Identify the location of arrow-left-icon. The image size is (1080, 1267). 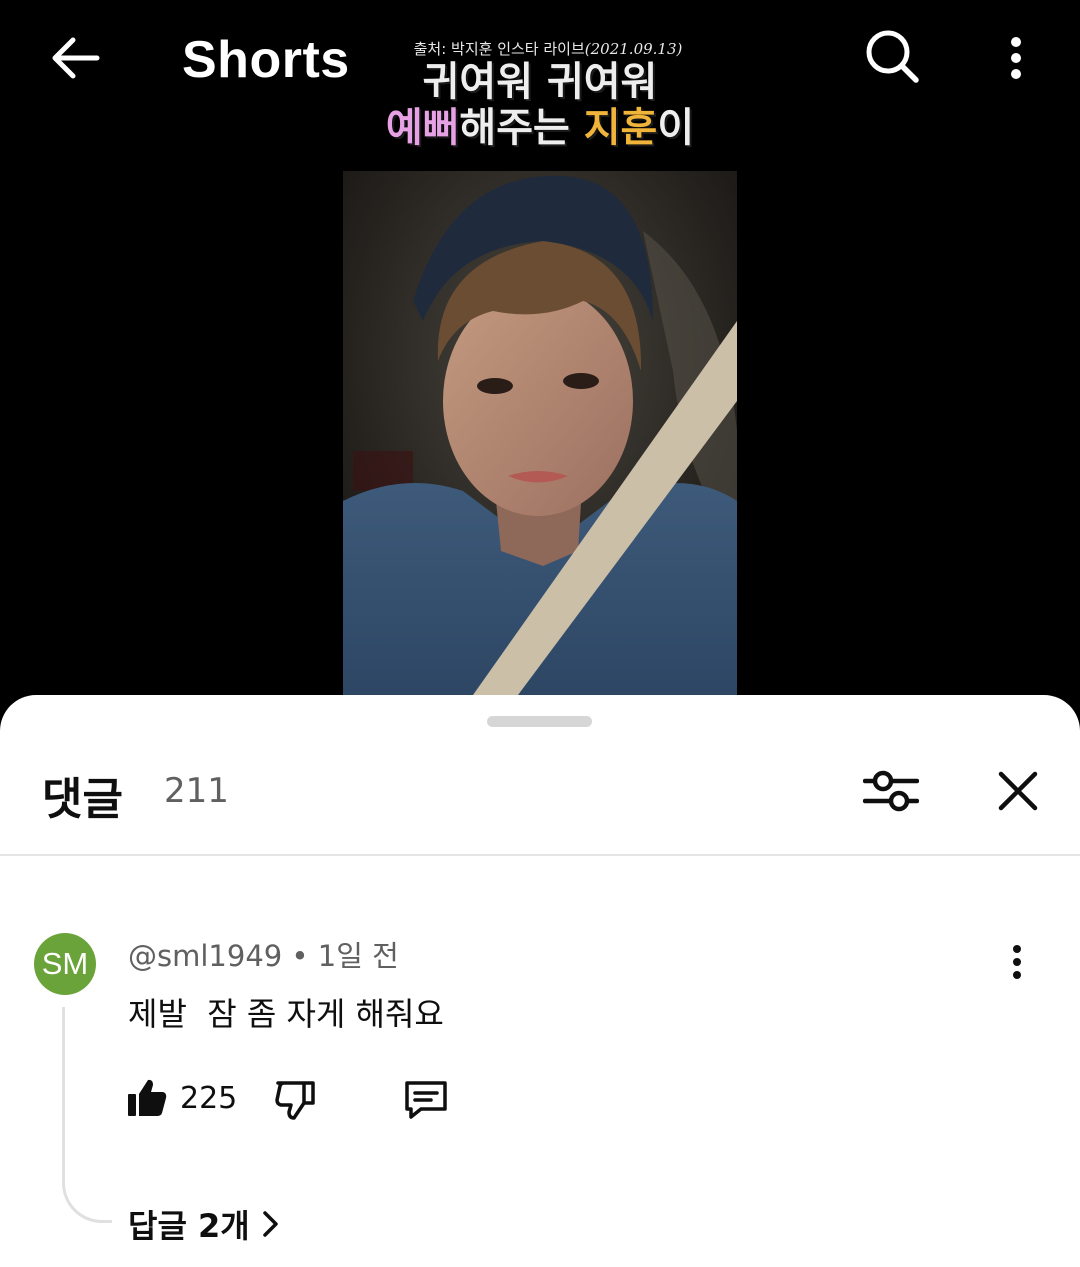
(76, 58).